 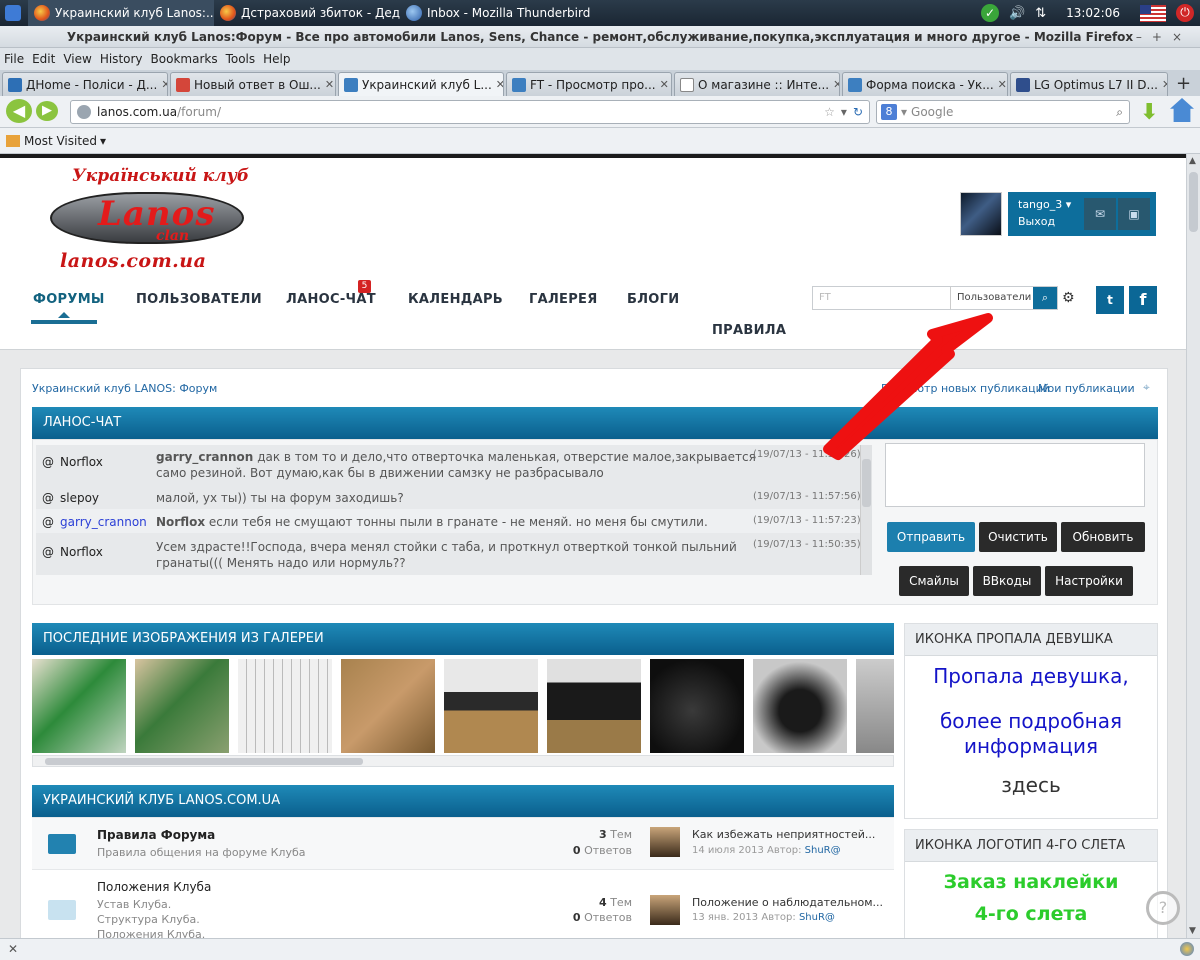 I want to click on tab-gmail: Новый ответ в Ош... ✕, so click(x=253, y=84).